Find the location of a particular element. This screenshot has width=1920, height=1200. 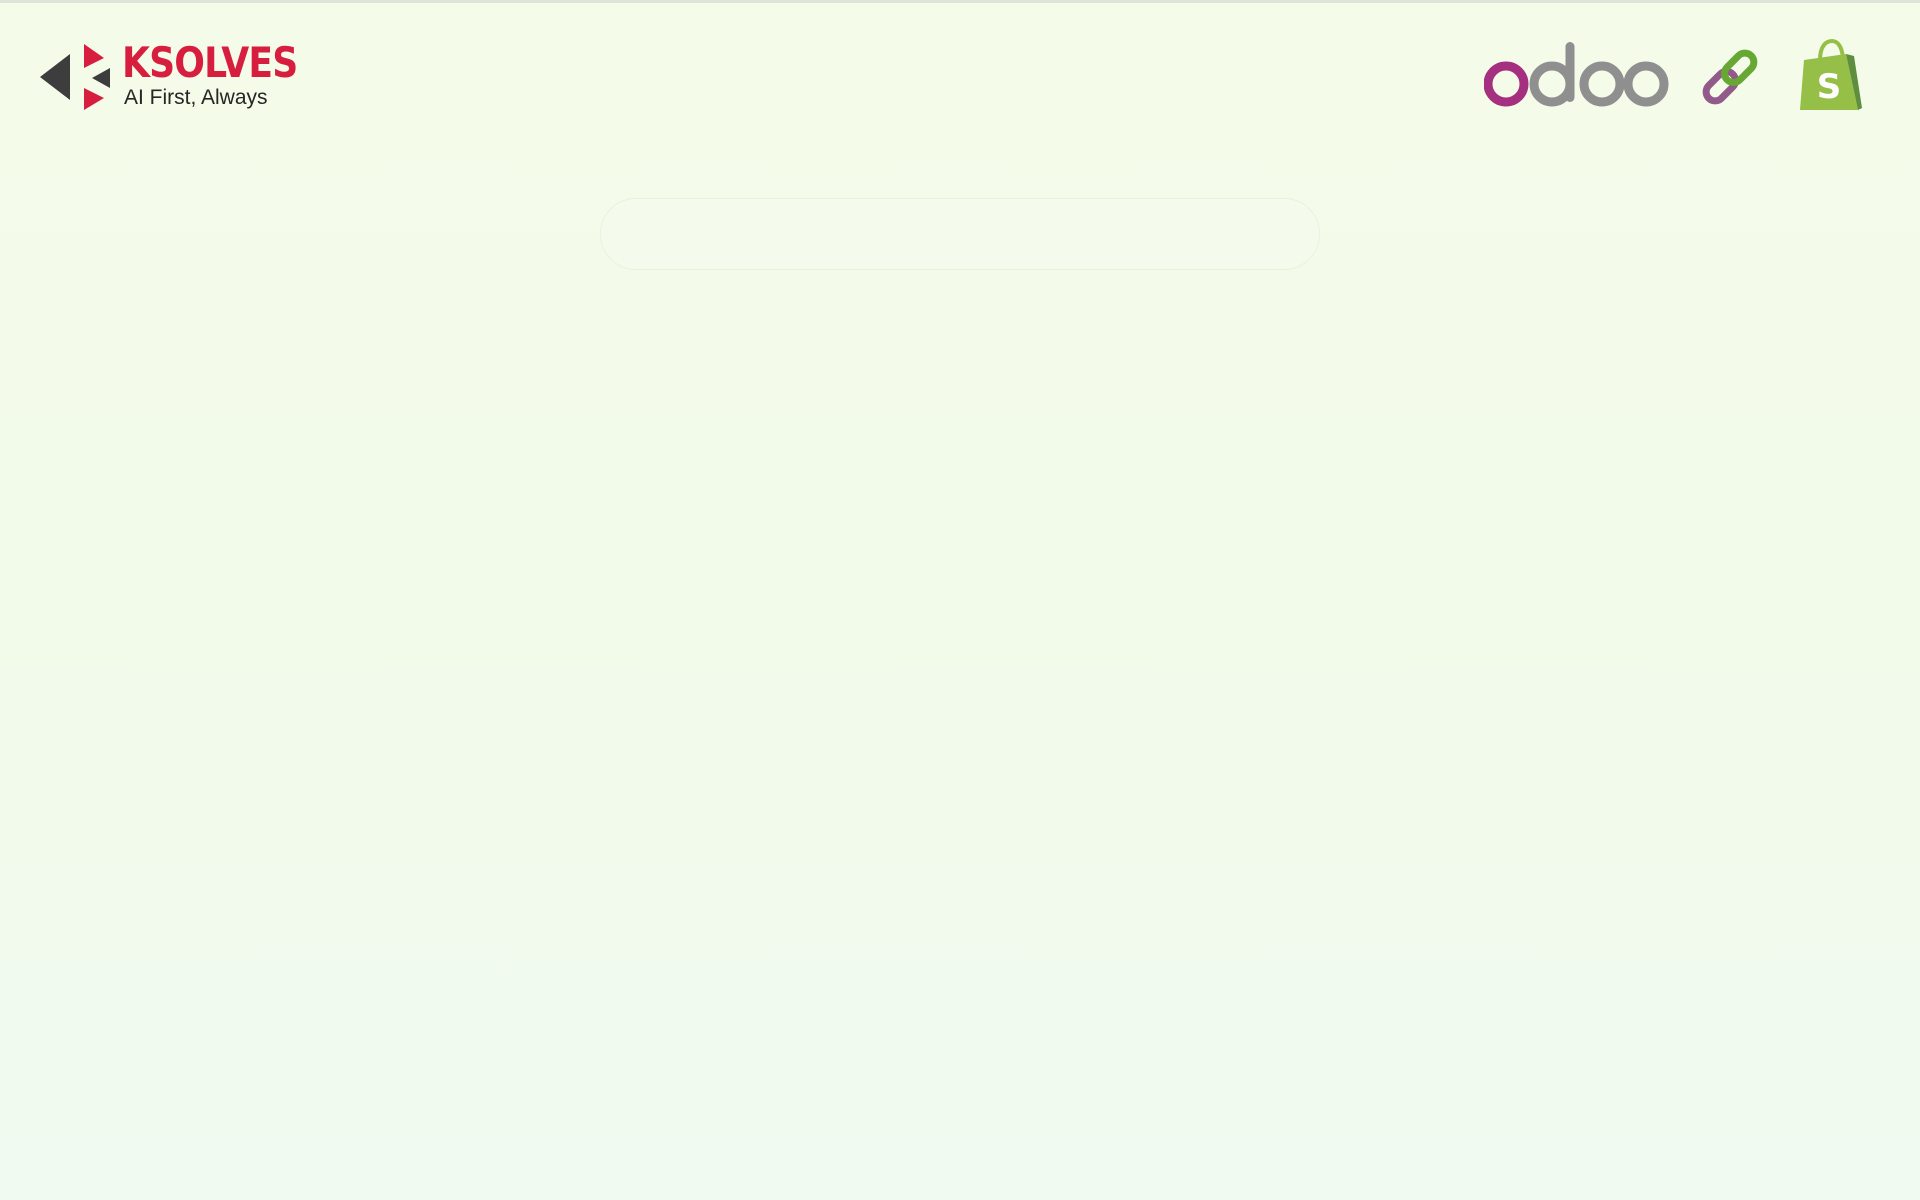

ksolves-logo: KSOLVES AI First, Always is located at coordinates (170, 77).